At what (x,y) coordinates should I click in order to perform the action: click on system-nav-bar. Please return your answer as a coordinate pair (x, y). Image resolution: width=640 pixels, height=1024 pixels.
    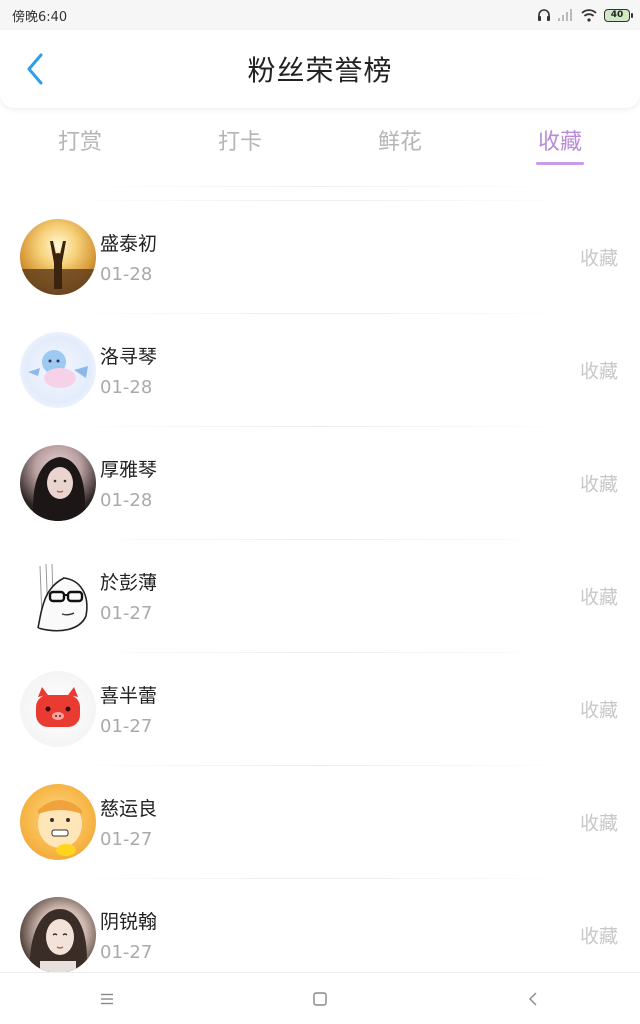
    Looking at the image, I should click on (320, 998).